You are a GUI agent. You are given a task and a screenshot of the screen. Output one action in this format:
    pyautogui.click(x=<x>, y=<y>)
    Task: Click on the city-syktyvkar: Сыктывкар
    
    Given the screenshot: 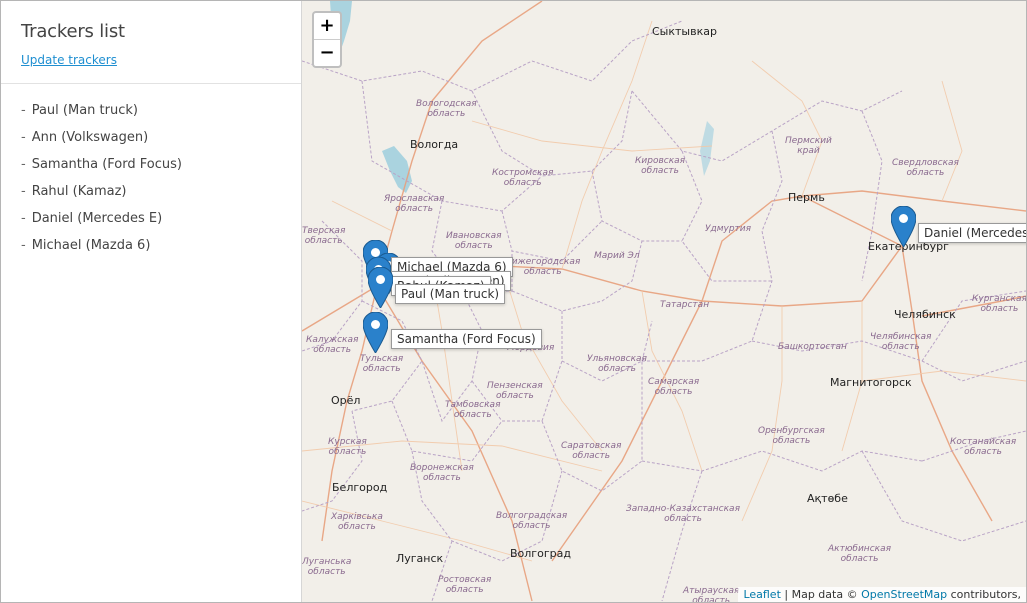 What is the action you would take?
    pyautogui.click(x=684, y=31)
    